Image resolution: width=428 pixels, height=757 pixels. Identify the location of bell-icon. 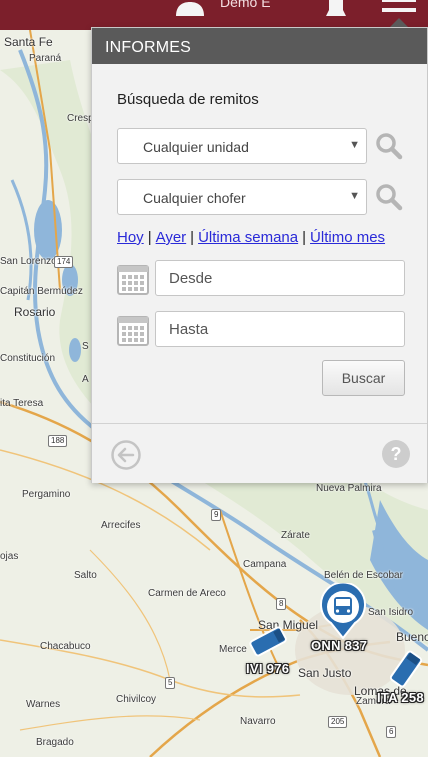
(336, 9).